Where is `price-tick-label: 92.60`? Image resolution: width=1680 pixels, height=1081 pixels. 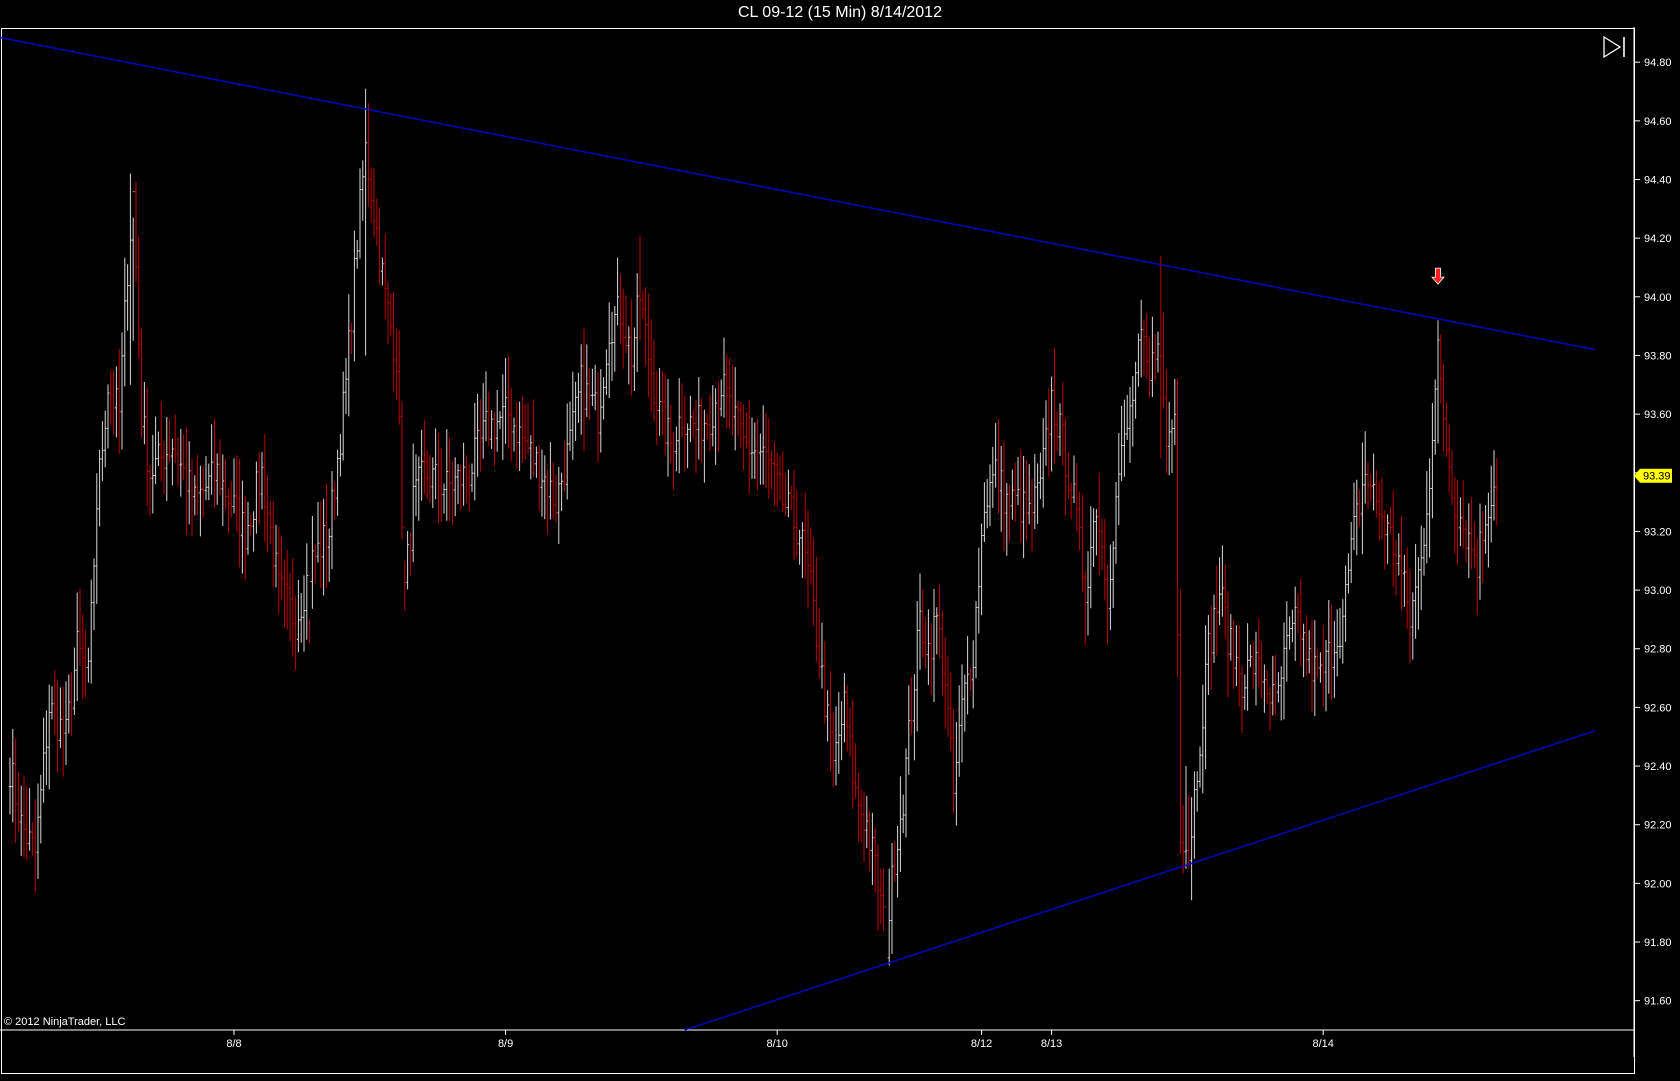 price-tick-label: 92.60 is located at coordinates (1658, 708).